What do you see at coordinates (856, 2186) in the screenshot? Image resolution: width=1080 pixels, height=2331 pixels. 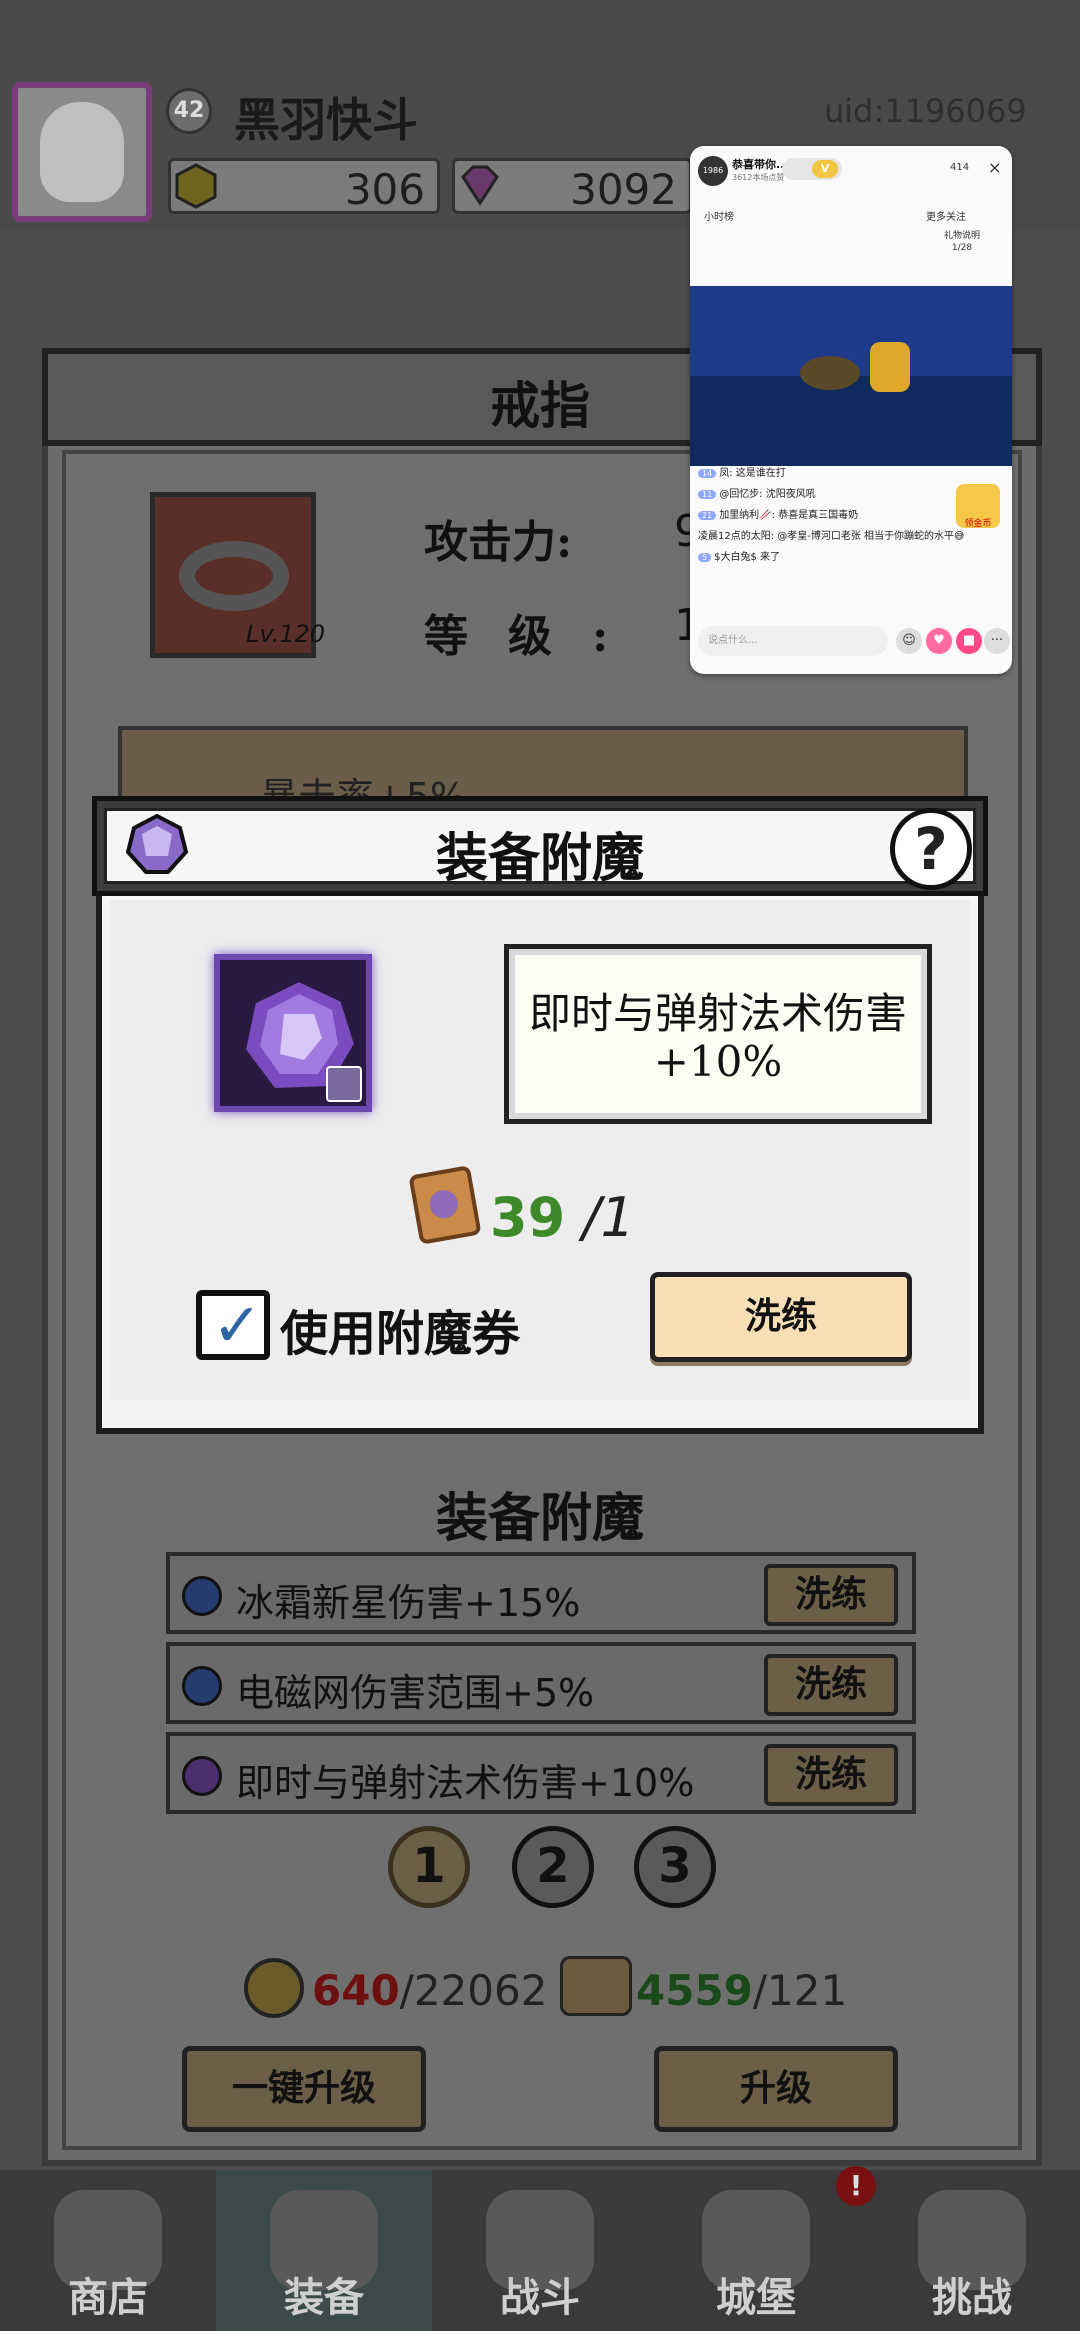 I see `notification-badge: !` at bounding box center [856, 2186].